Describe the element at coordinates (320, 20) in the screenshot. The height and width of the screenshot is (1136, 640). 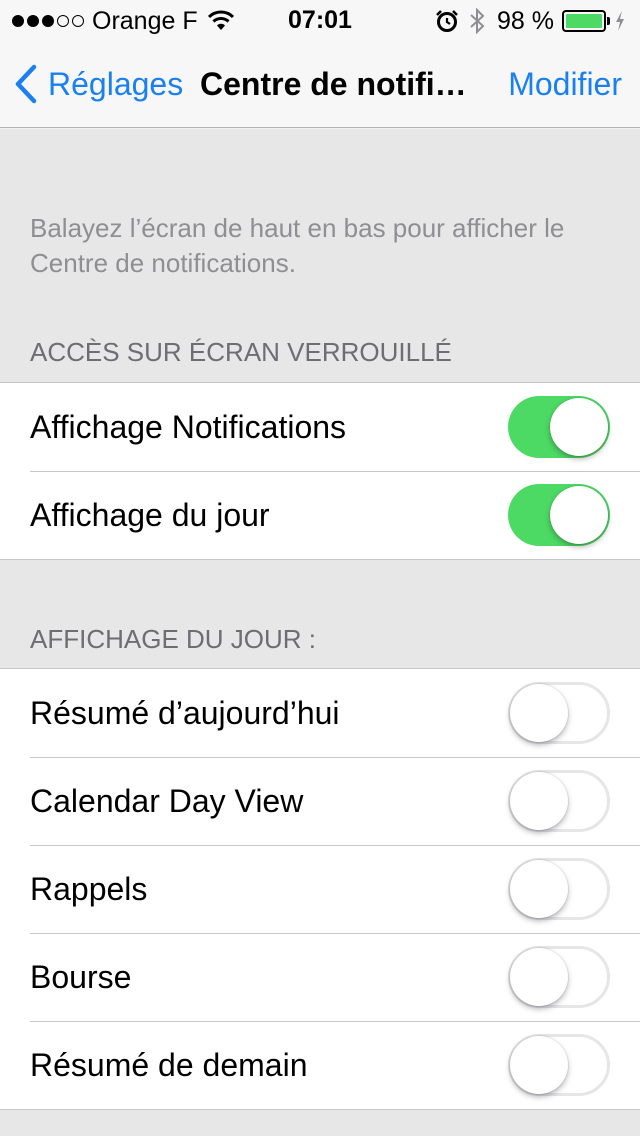
I see `status-bar: Orange F 07:01 98 %` at that location.